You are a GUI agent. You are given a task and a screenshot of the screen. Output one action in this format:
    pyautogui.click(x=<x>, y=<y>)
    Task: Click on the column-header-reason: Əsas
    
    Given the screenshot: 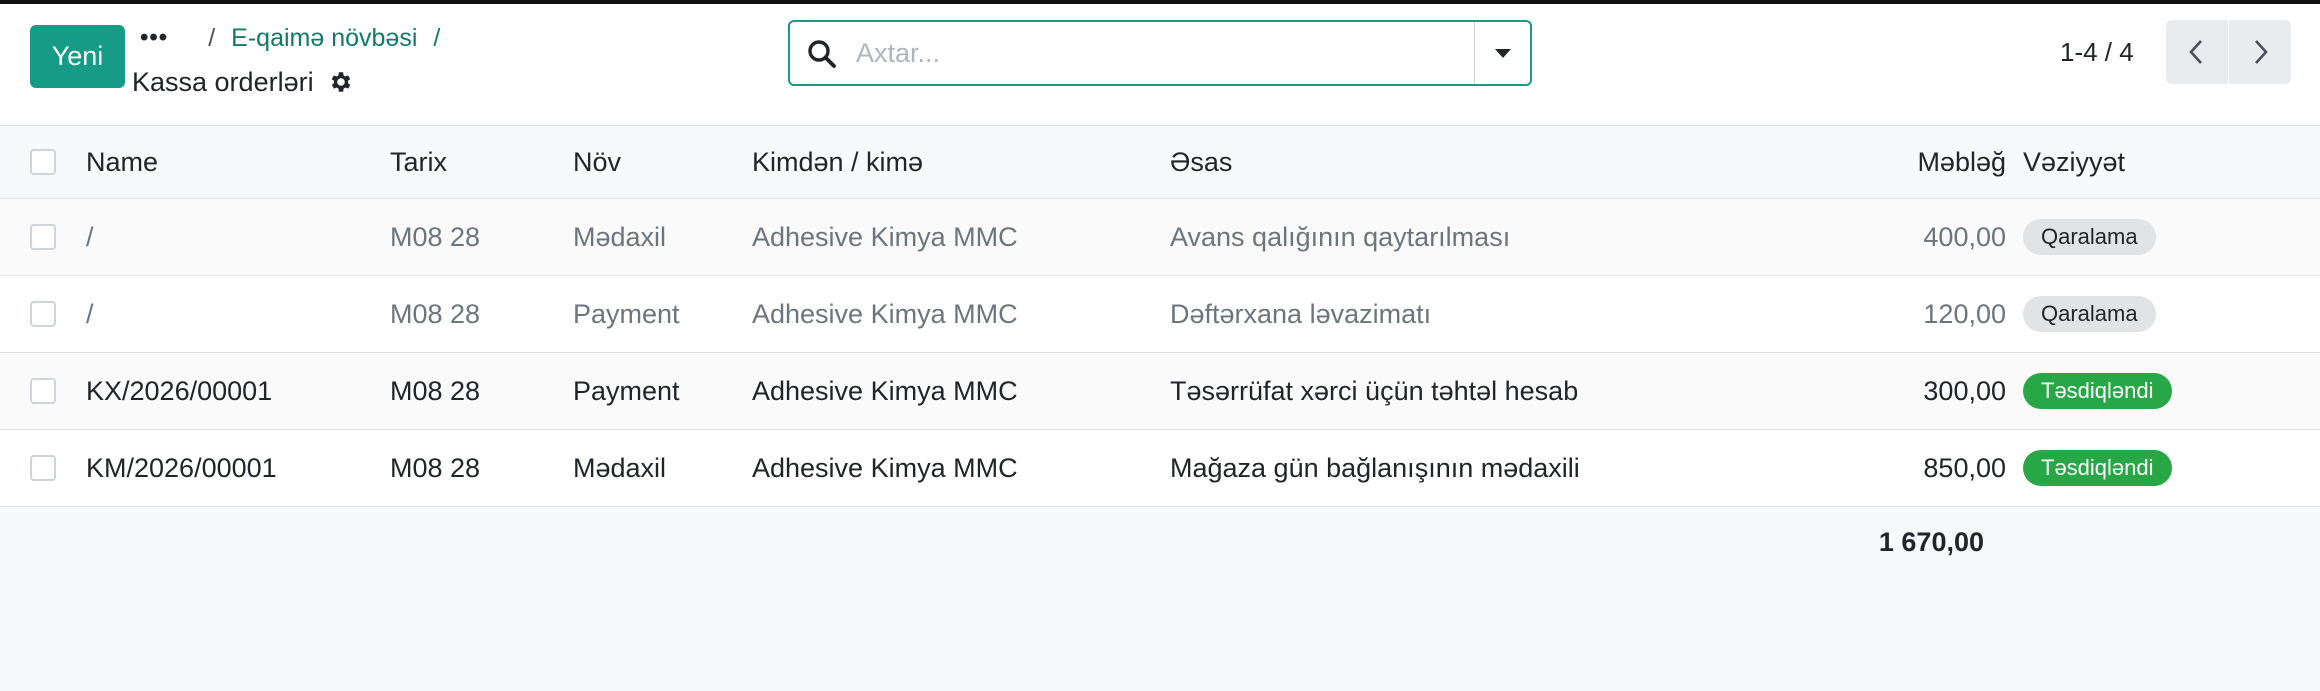 What is the action you would take?
    pyautogui.click(x=1201, y=162)
    